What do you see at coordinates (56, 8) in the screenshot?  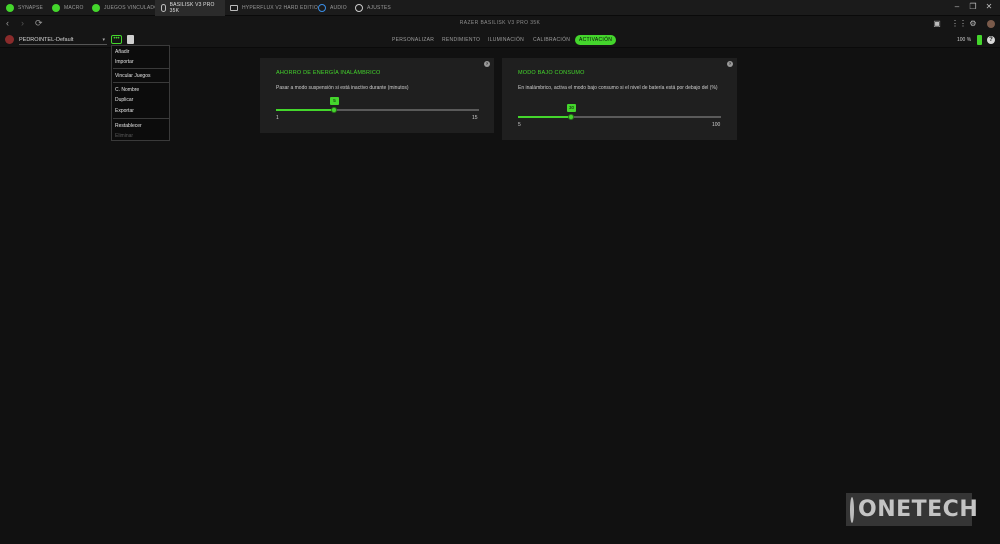 I see `macro-icon` at bounding box center [56, 8].